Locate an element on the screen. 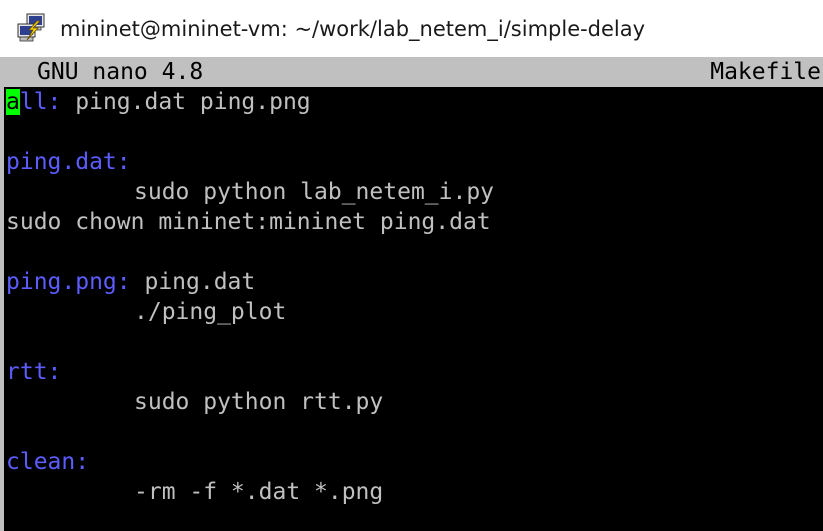  make-target: clean: is located at coordinates (48, 462).